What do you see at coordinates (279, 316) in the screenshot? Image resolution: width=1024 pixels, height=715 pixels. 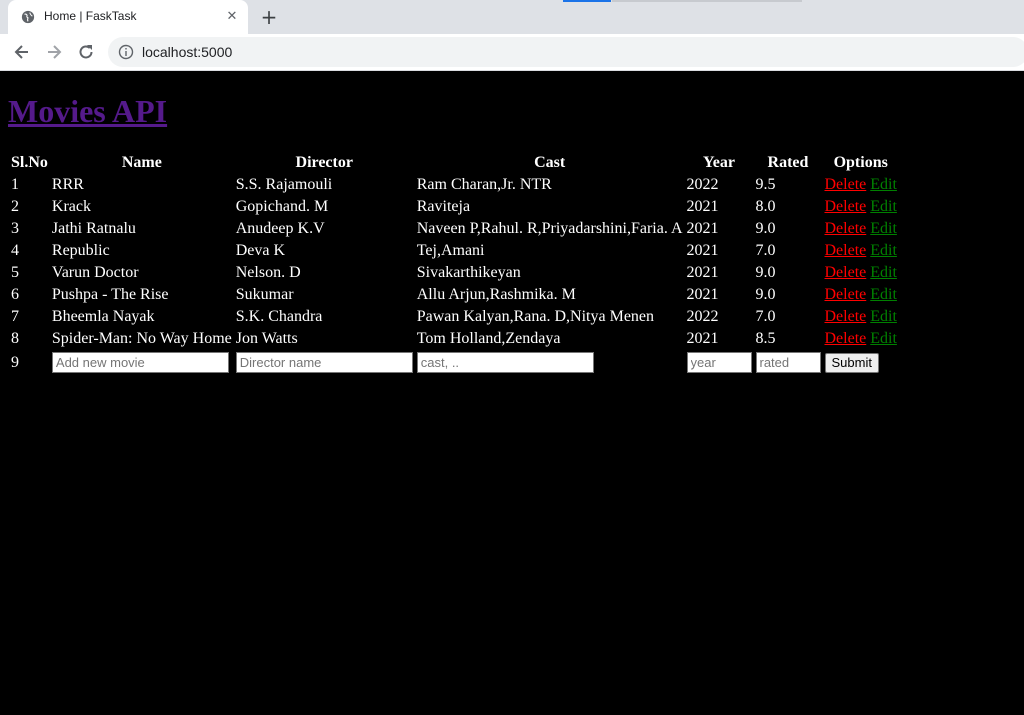 I see `cell-director: S.K. Chandra` at bounding box center [279, 316].